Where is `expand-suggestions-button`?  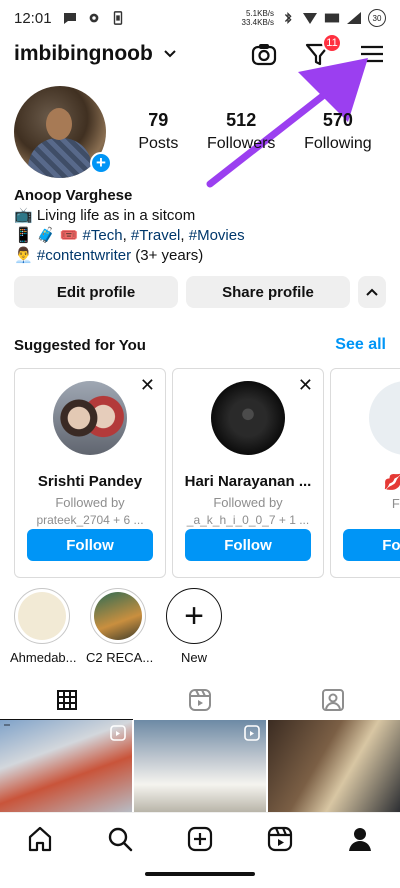 expand-suggestions-button is located at coordinates (372, 292).